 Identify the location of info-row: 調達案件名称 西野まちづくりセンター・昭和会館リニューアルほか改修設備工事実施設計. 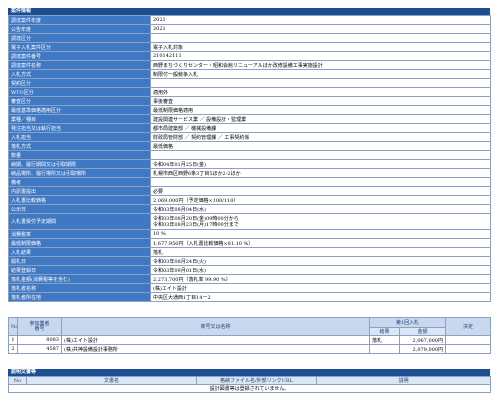
(249, 65).